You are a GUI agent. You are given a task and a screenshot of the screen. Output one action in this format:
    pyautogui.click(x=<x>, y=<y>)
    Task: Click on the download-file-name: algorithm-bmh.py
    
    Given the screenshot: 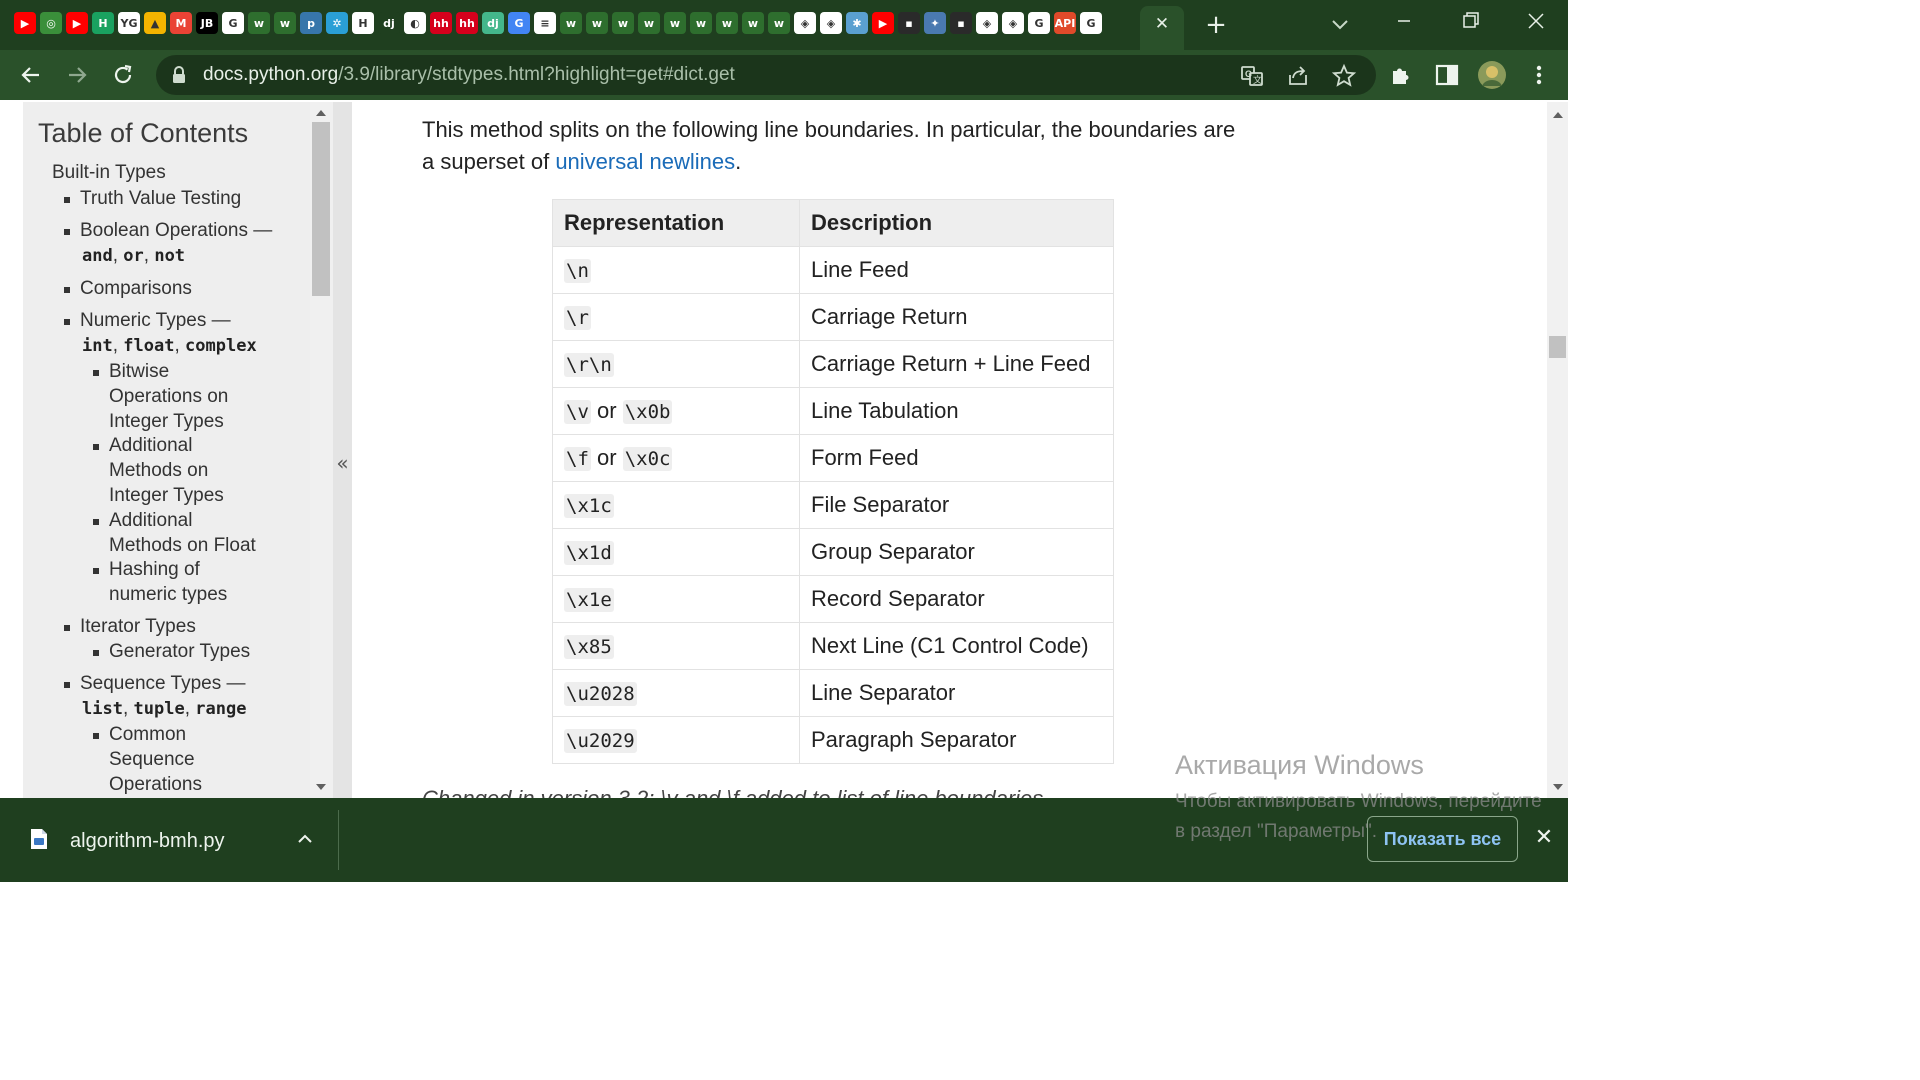 What is the action you would take?
    pyautogui.click(x=147, y=841)
    